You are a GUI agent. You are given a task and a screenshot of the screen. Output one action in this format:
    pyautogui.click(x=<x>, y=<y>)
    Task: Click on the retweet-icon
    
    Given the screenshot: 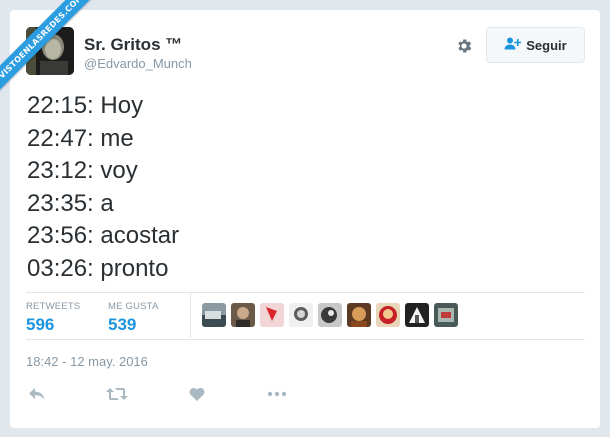 What is the action you would take?
    pyautogui.click(x=117, y=394)
    